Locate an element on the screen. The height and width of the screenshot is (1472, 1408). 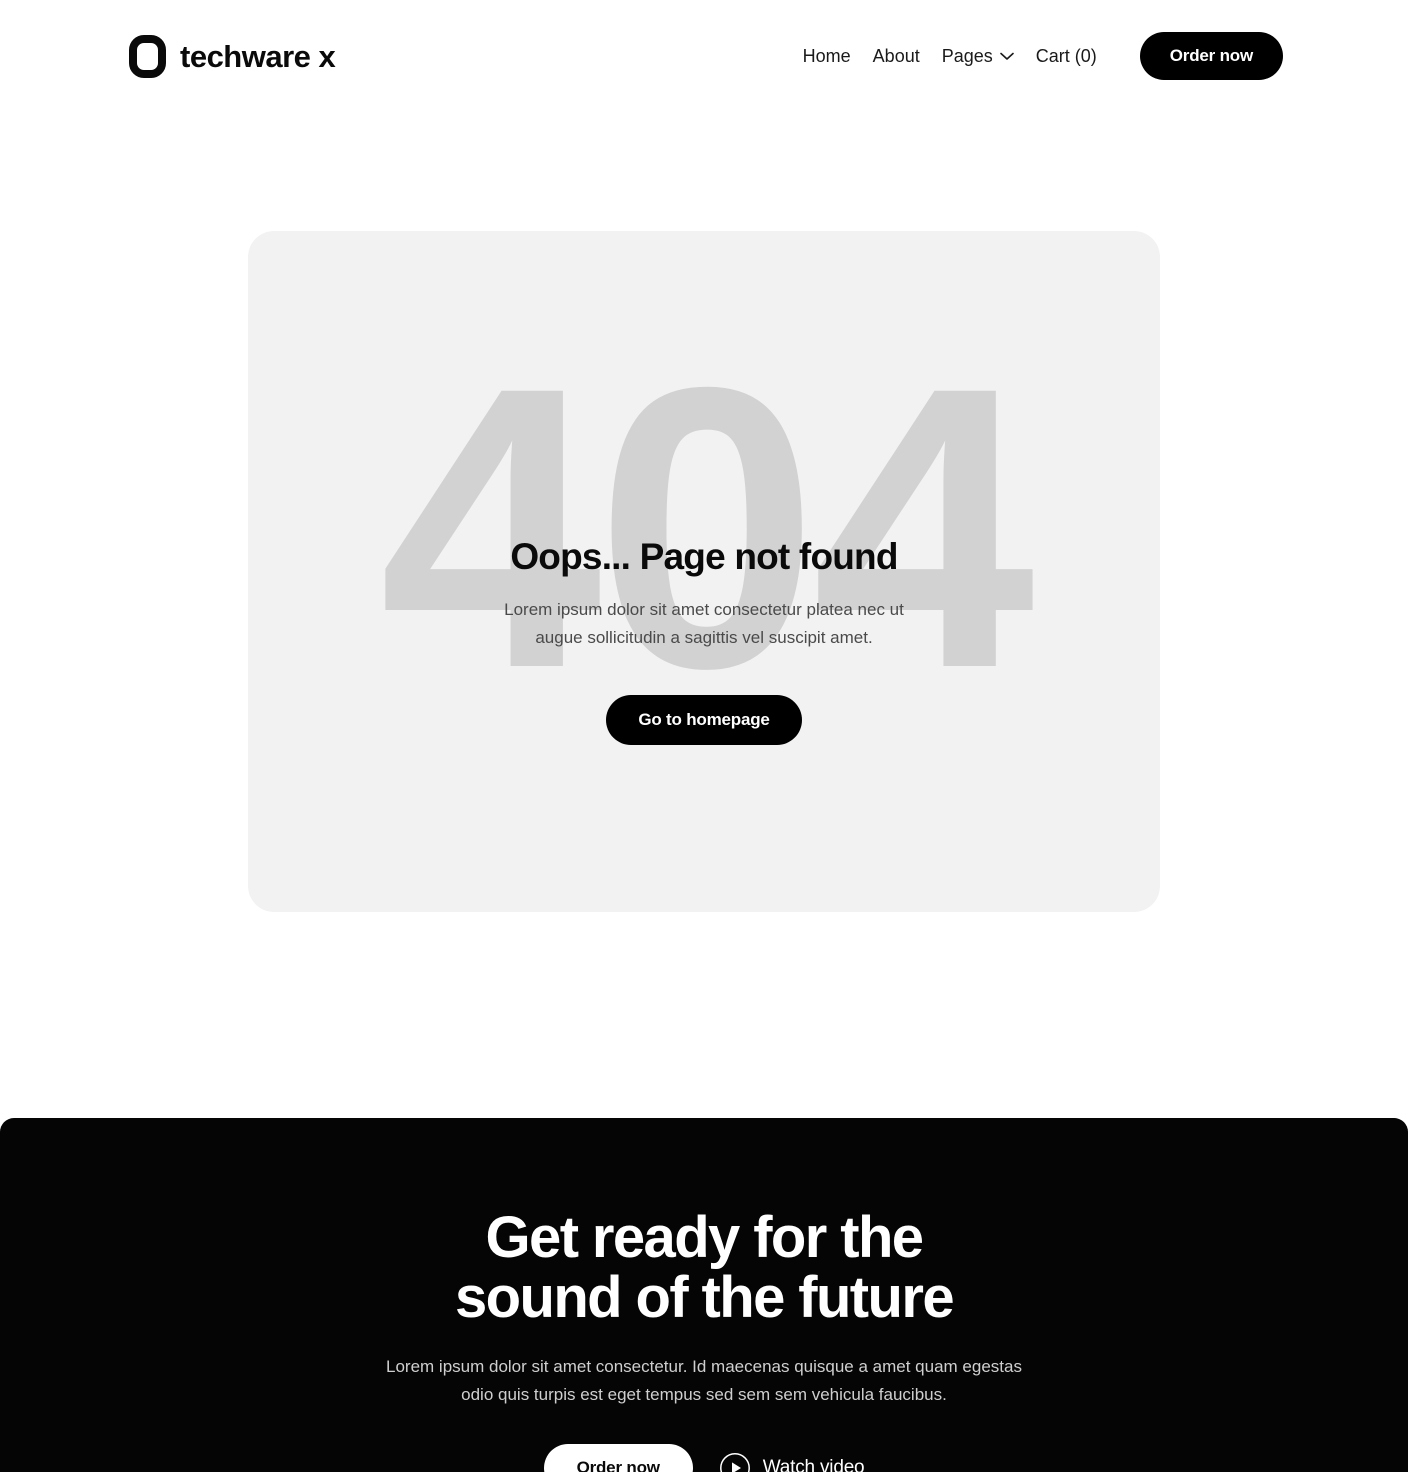
nav-item-home: Home is located at coordinates (827, 56).